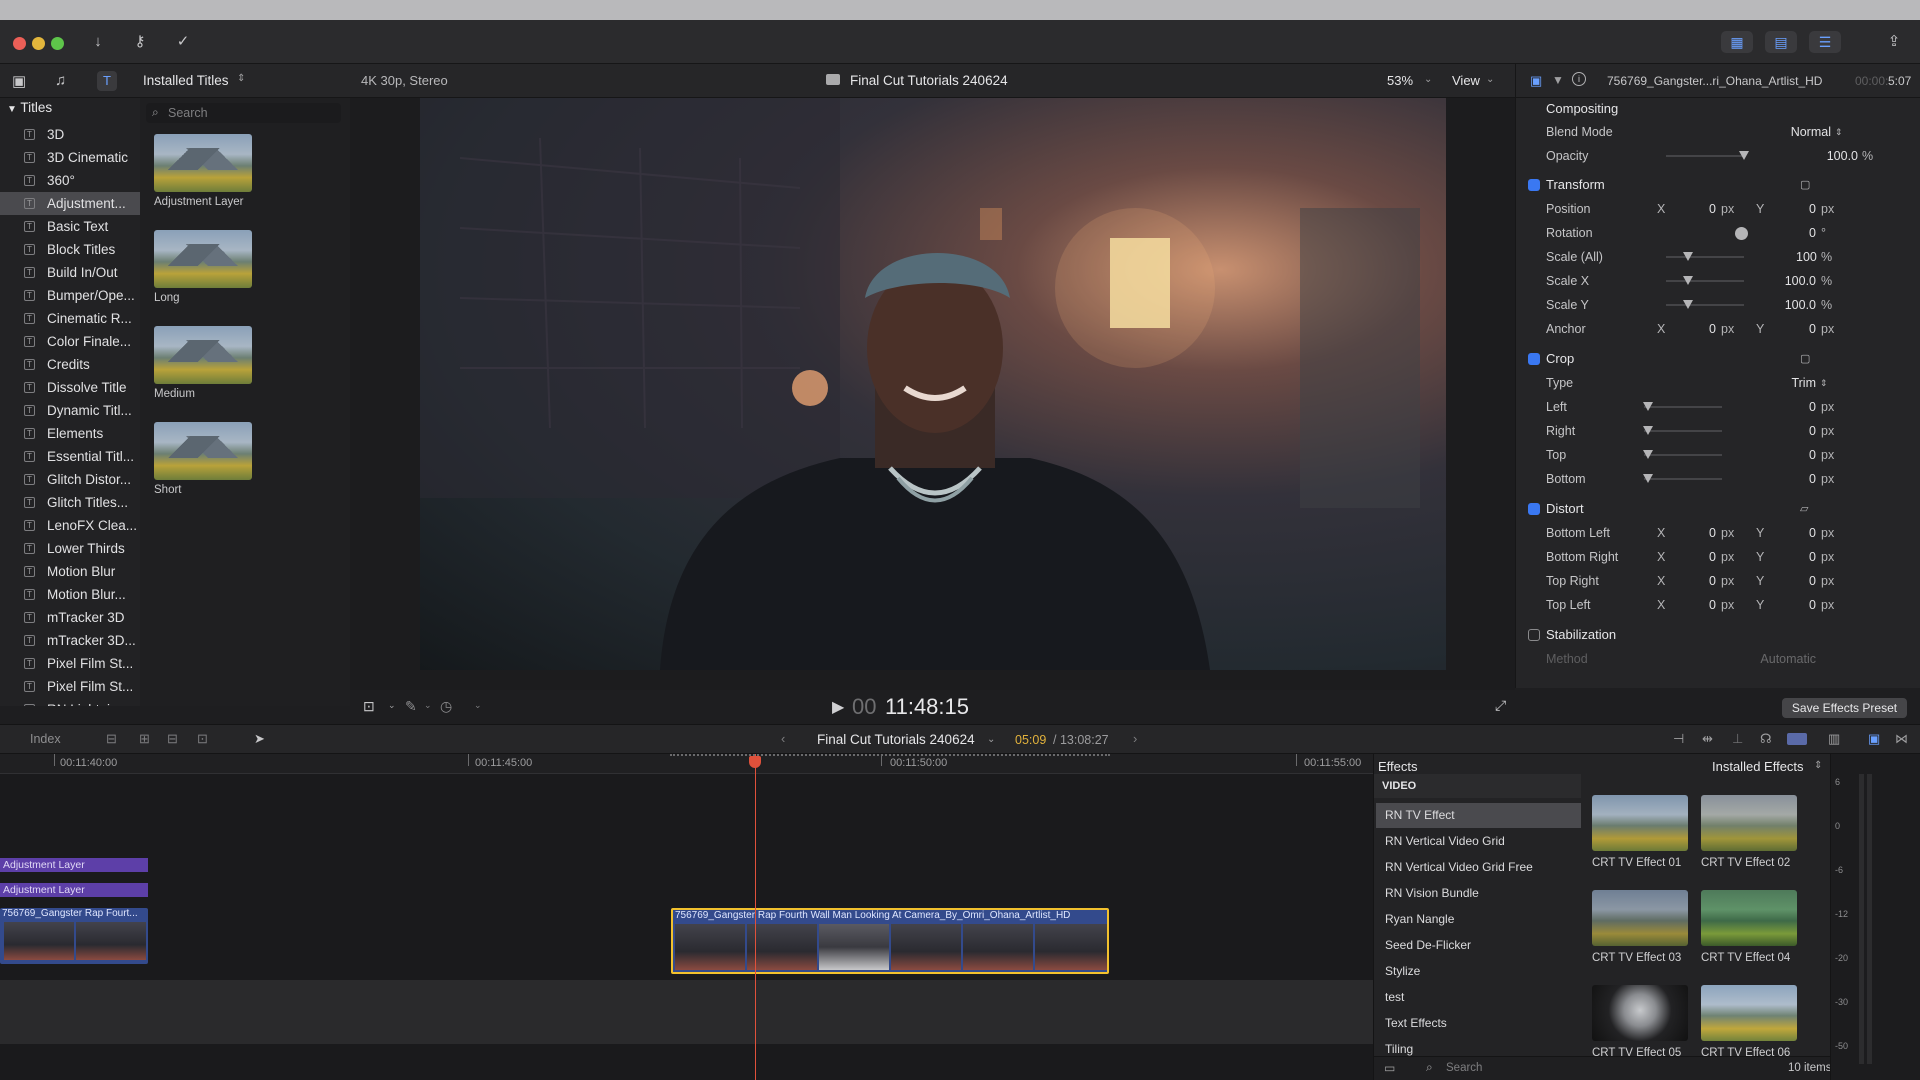  What do you see at coordinates (1682, 430) in the screenshot?
I see `crop-right-slider` at bounding box center [1682, 430].